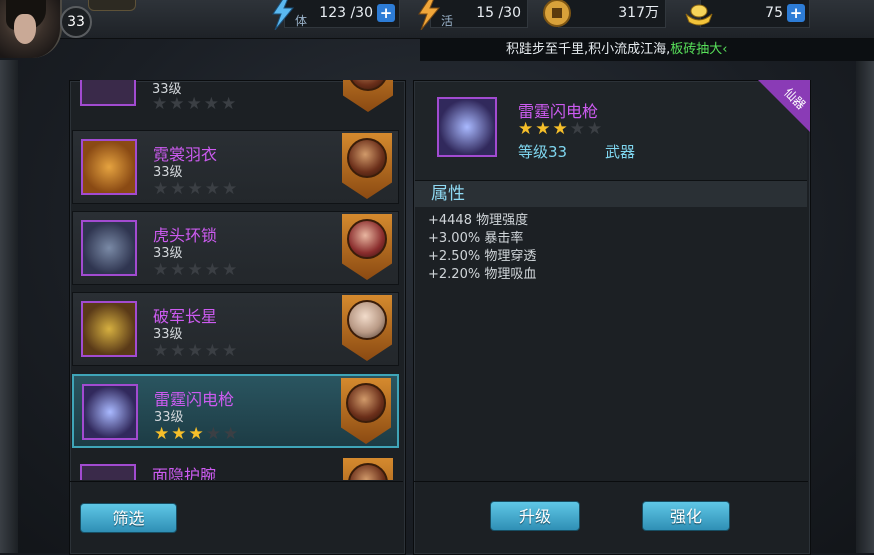  Describe the element at coordinates (774, 13) in the screenshot. I see `ingots-value: 75` at that location.